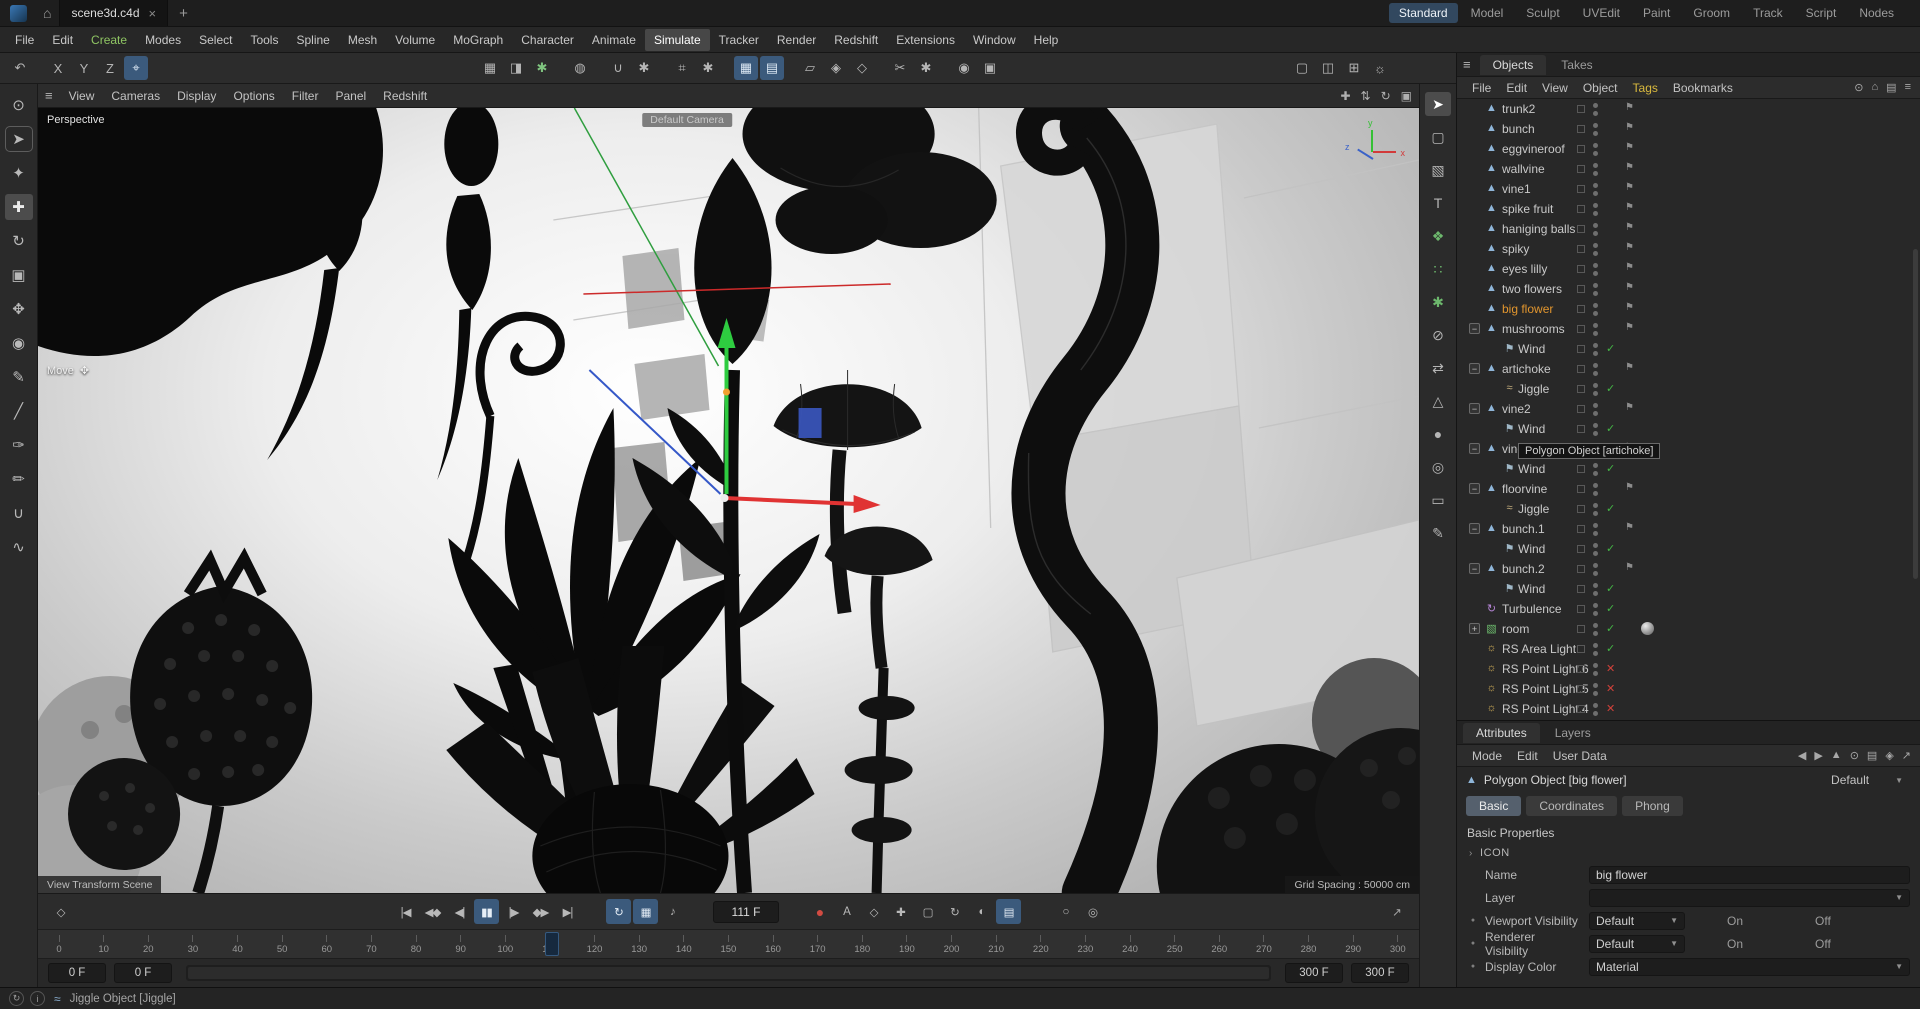 The width and height of the screenshot is (1920, 1009). Describe the element at coordinates (1545, 669) in the screenshot. I see `object-name: RS Point Light.6` at that location.